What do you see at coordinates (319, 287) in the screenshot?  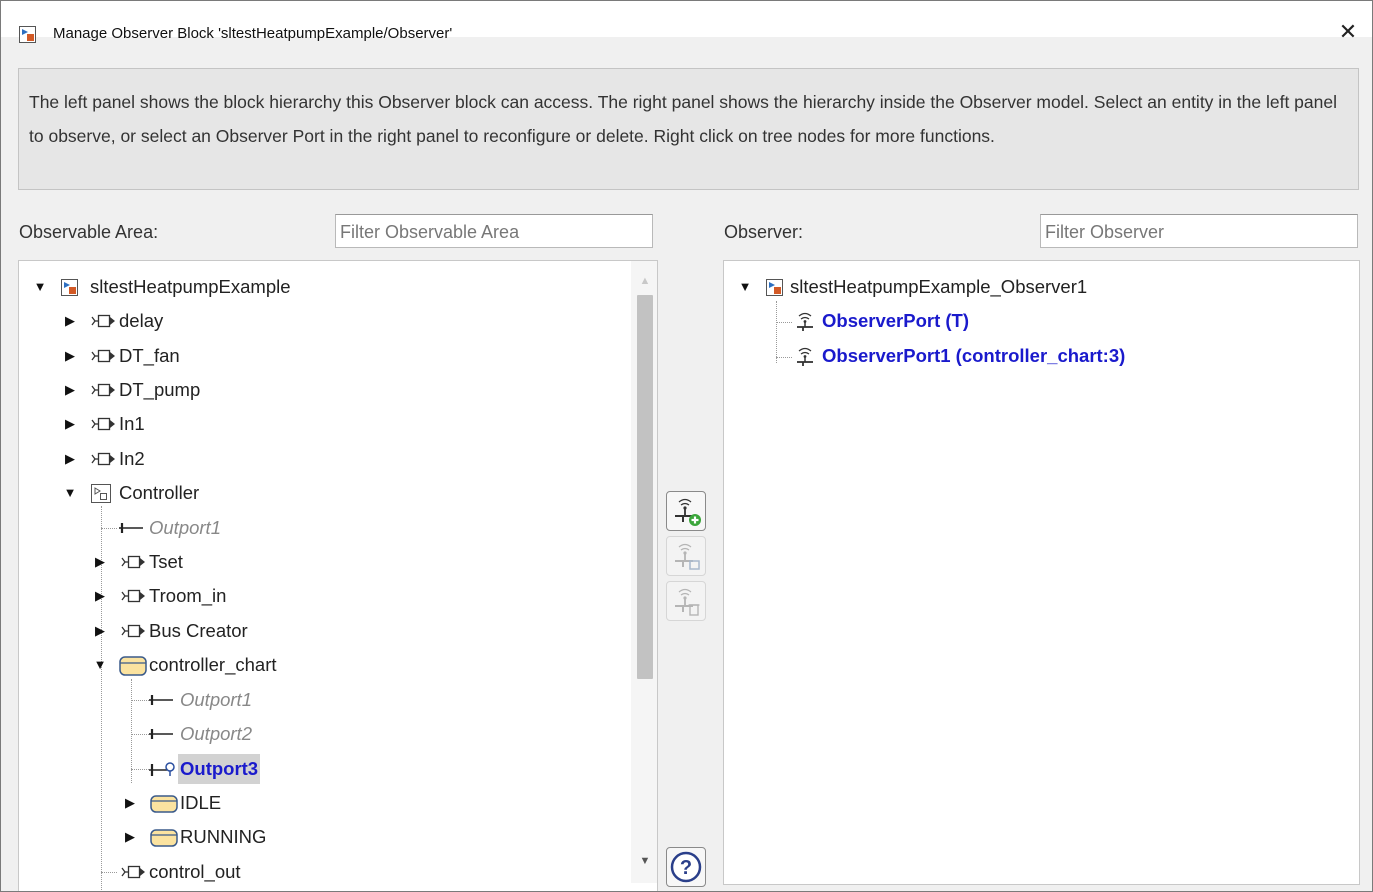 I see `tree-node-model-root: ▼ sltestHeatpumpExample` at bounding box center [319, 287].